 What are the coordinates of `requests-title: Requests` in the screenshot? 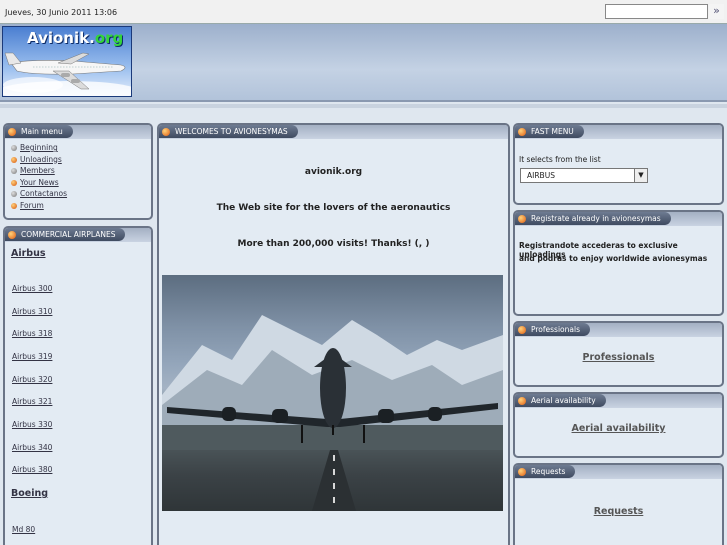 It's located at (545, 471).